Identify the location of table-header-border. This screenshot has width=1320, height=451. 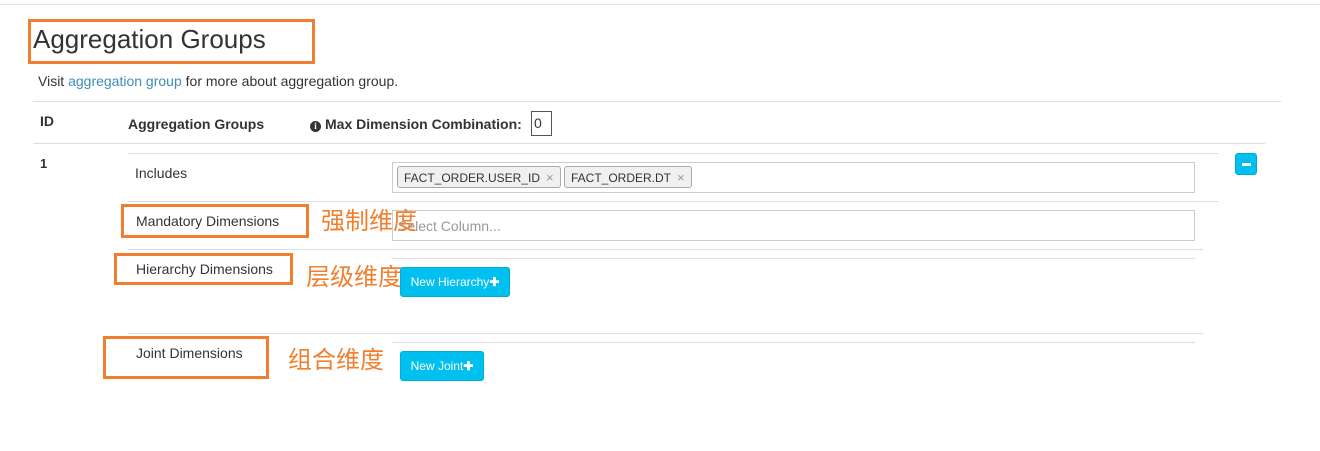
(649, 143).